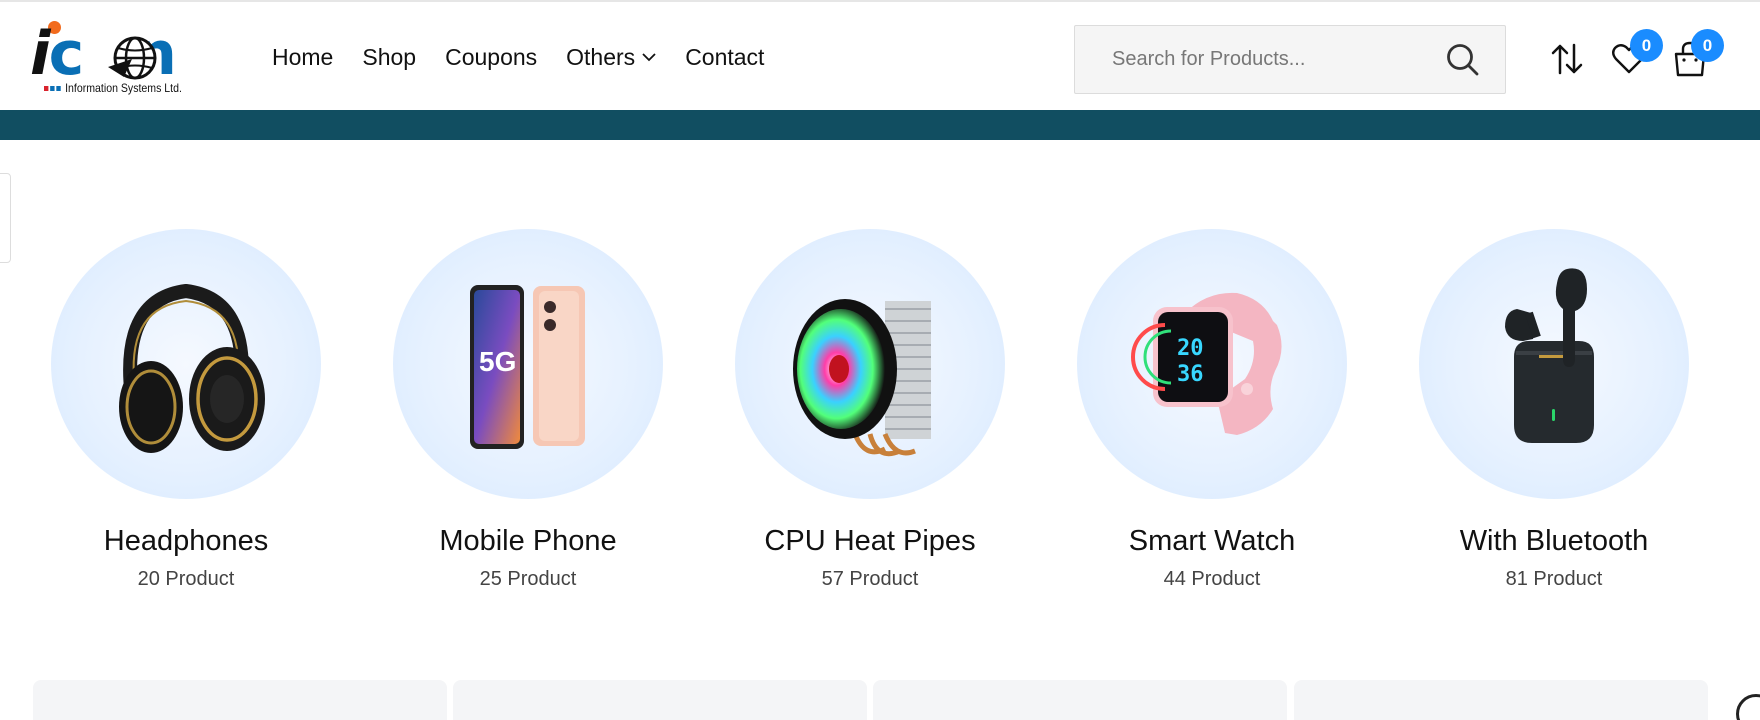  Describe the element at coordinates (1646, 45) in the screenshot. I see `wishlist-count-badge: 0` at that location.